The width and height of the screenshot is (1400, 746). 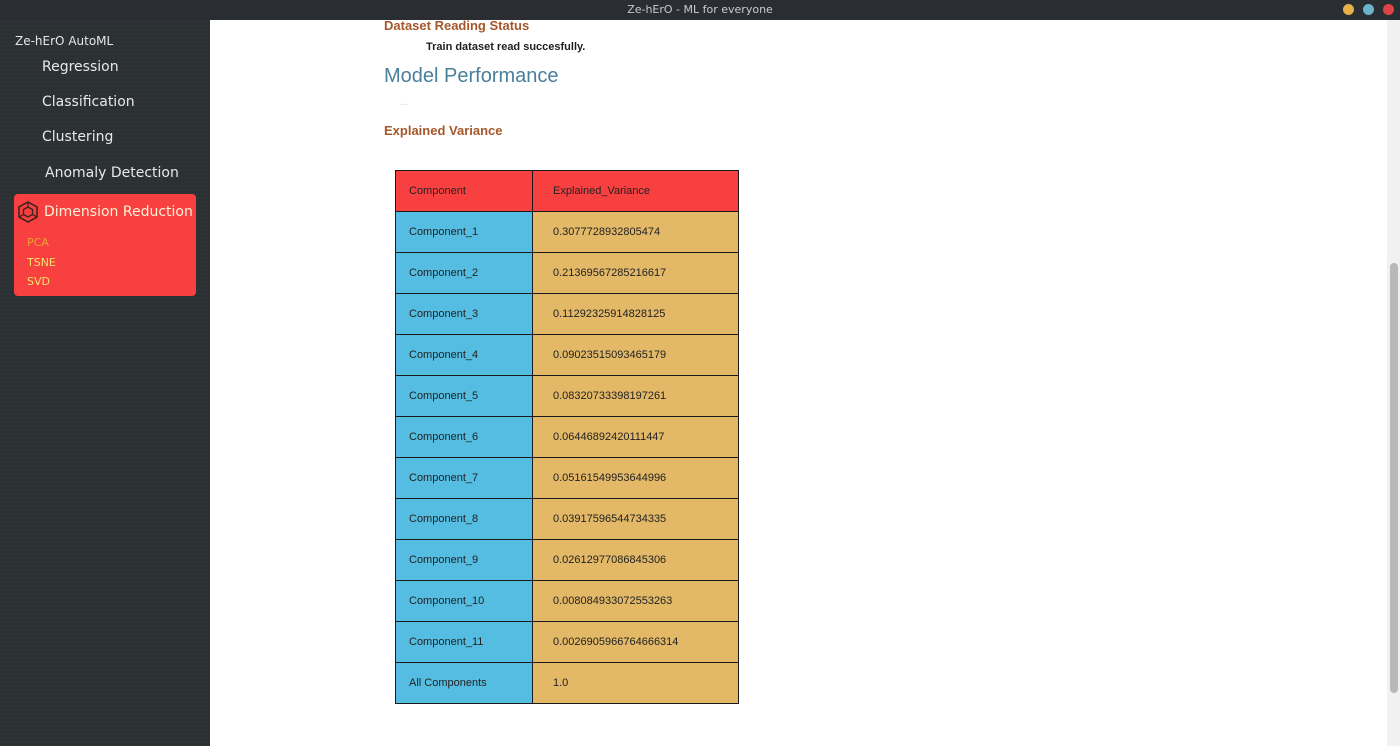 I want to click on component-cell: Component_2, so click(x=464, y=273).